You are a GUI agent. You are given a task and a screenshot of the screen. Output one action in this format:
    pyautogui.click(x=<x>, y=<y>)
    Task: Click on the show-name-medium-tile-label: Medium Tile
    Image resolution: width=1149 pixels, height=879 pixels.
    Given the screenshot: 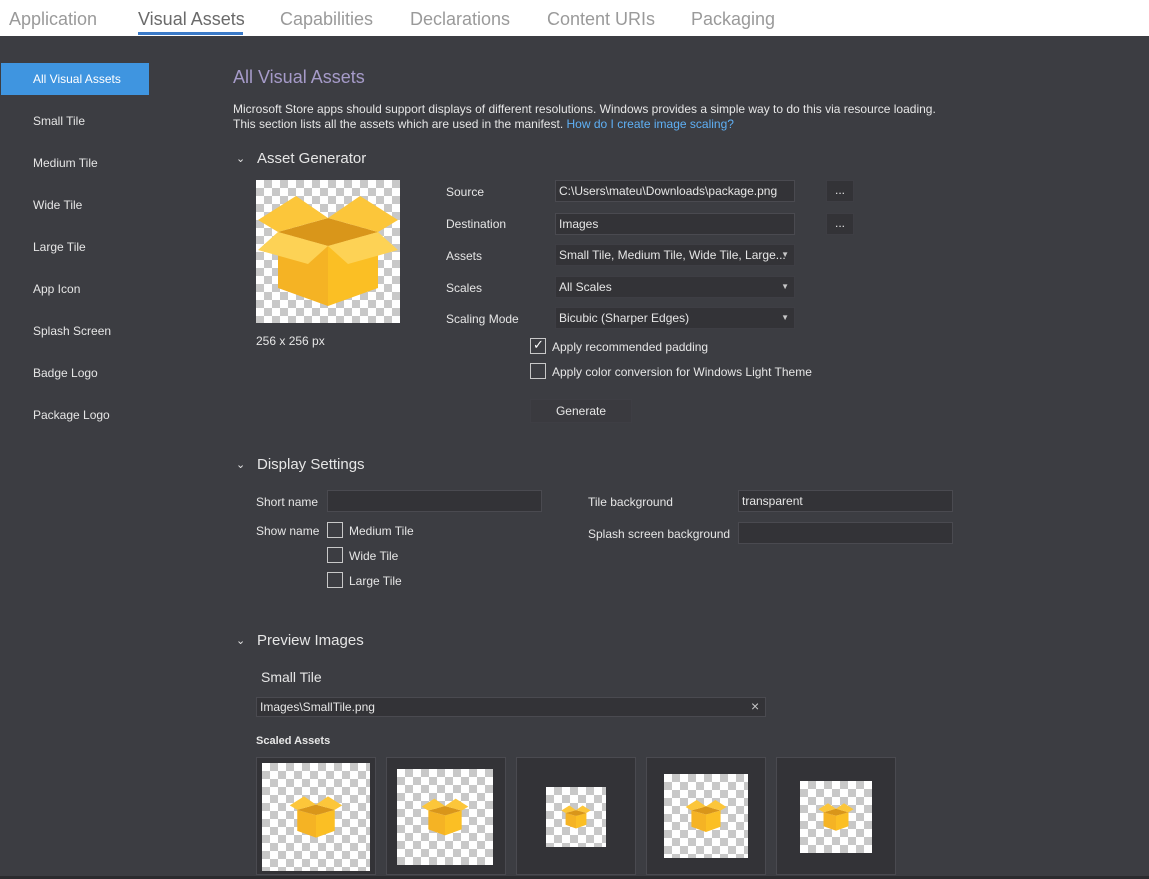 What is the action you would take?
    pyautogui.click(x=381, y=531)
    